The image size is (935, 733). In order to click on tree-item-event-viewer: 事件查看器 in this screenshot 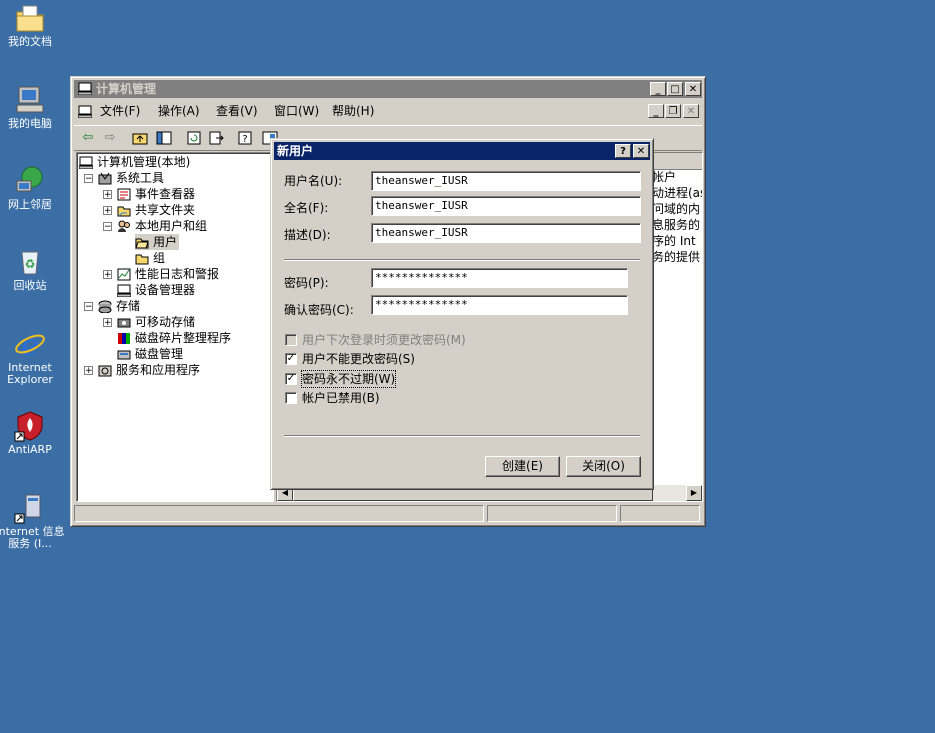, I will do `click(156, 194)`.